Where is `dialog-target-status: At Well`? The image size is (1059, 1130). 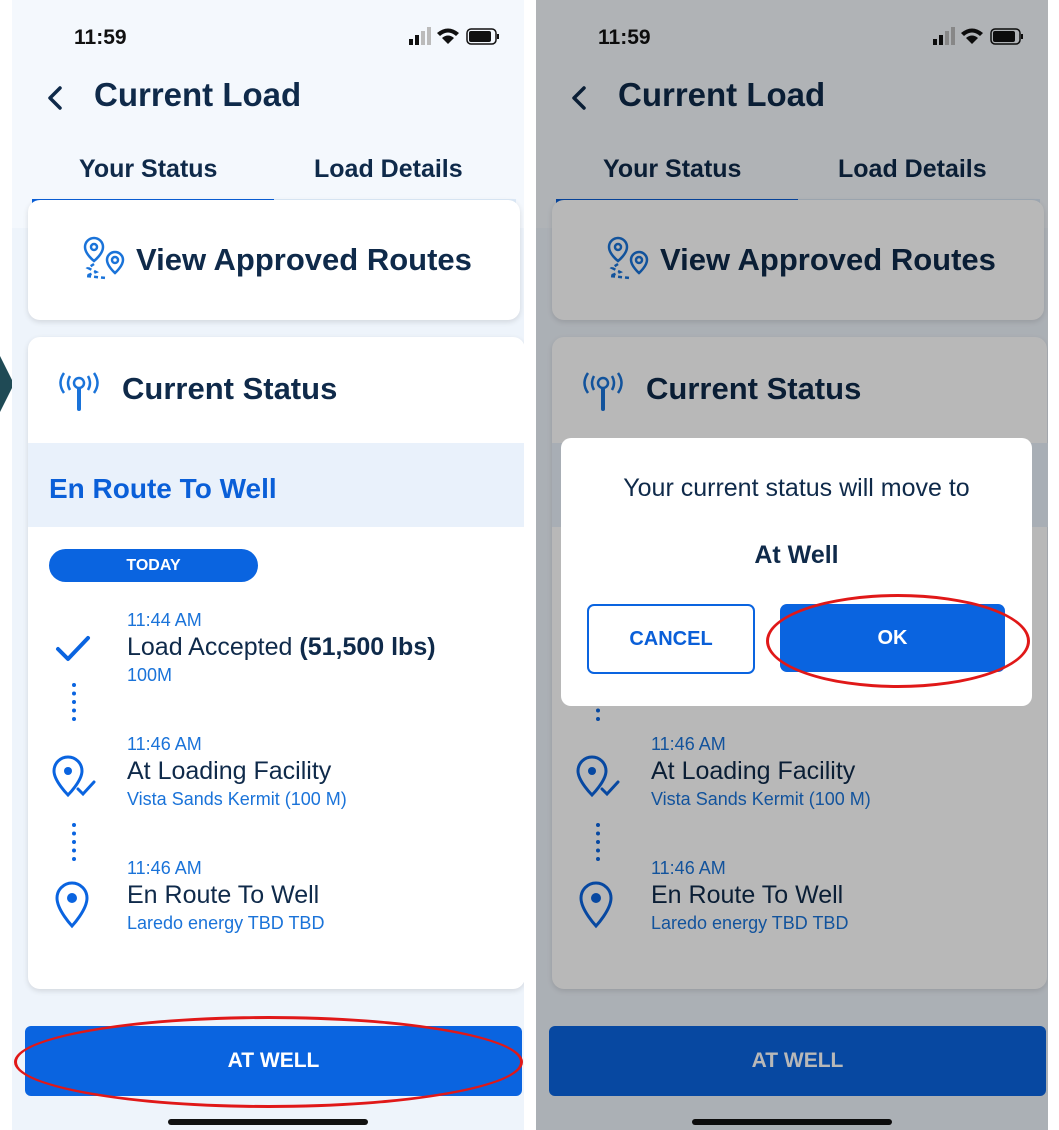
dialog-target-status: At Well is located at coordinates (796, 555).